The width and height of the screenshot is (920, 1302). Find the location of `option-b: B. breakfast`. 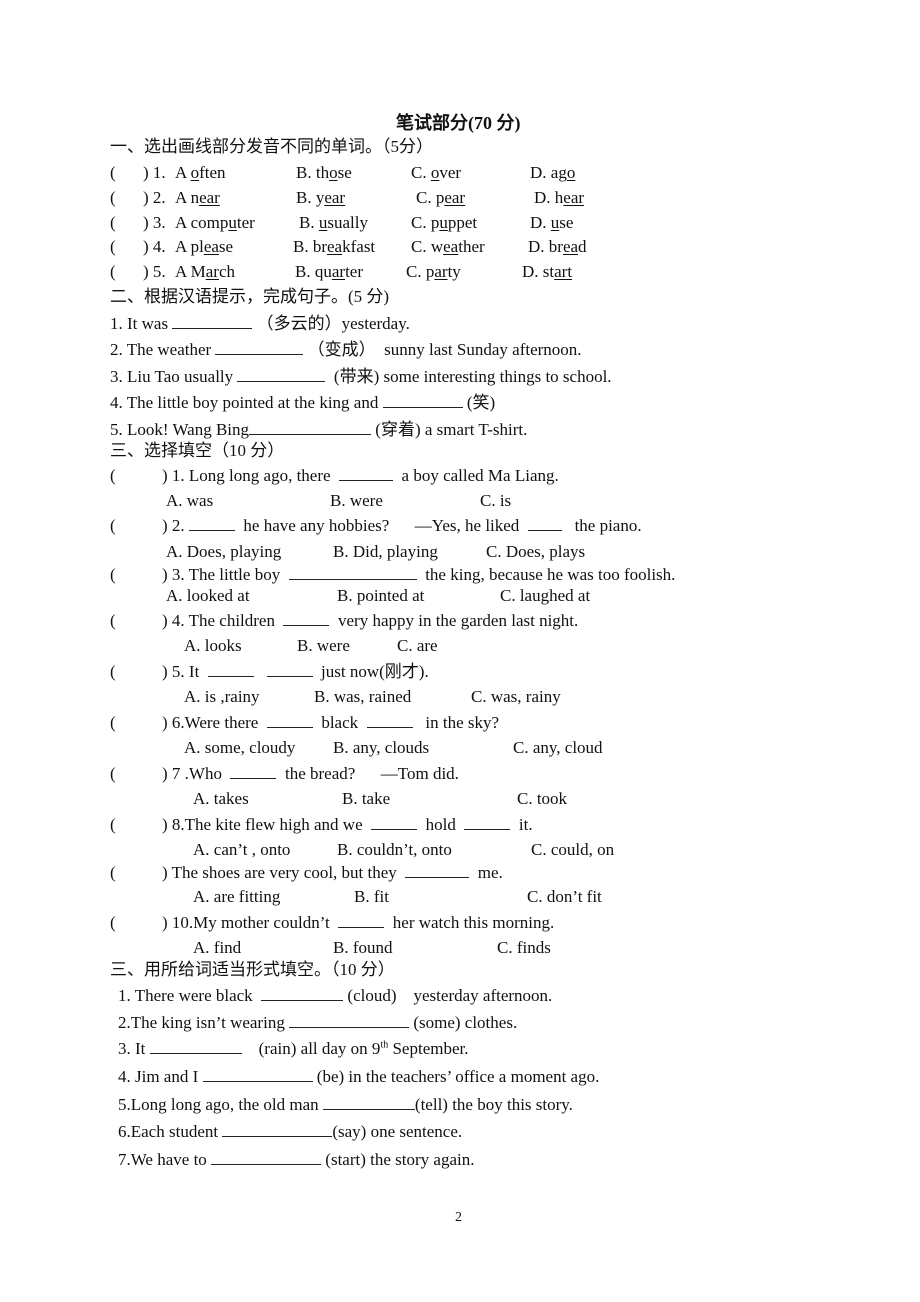

option-b: B. breakfast is located at coordinates (334, 246).